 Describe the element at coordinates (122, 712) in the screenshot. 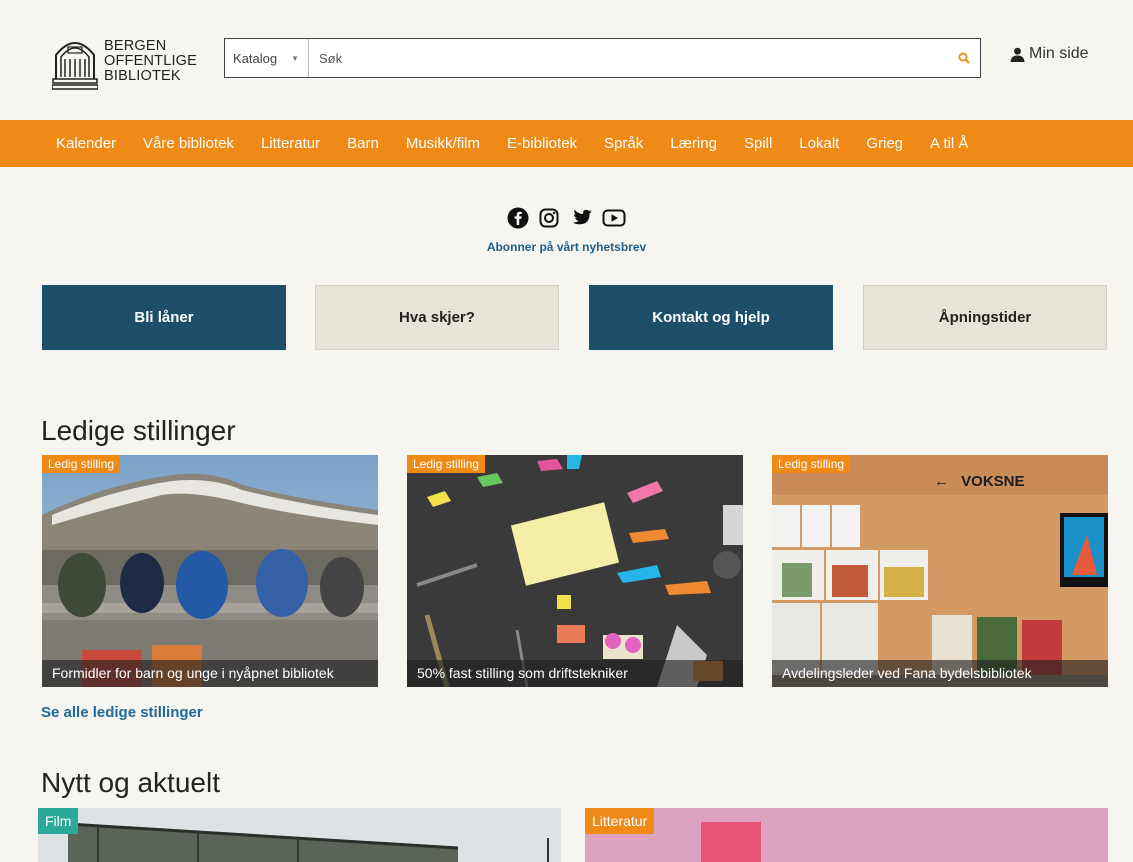

I see `see-all-jobs-link: Se alle ledige stillinger` at that location.